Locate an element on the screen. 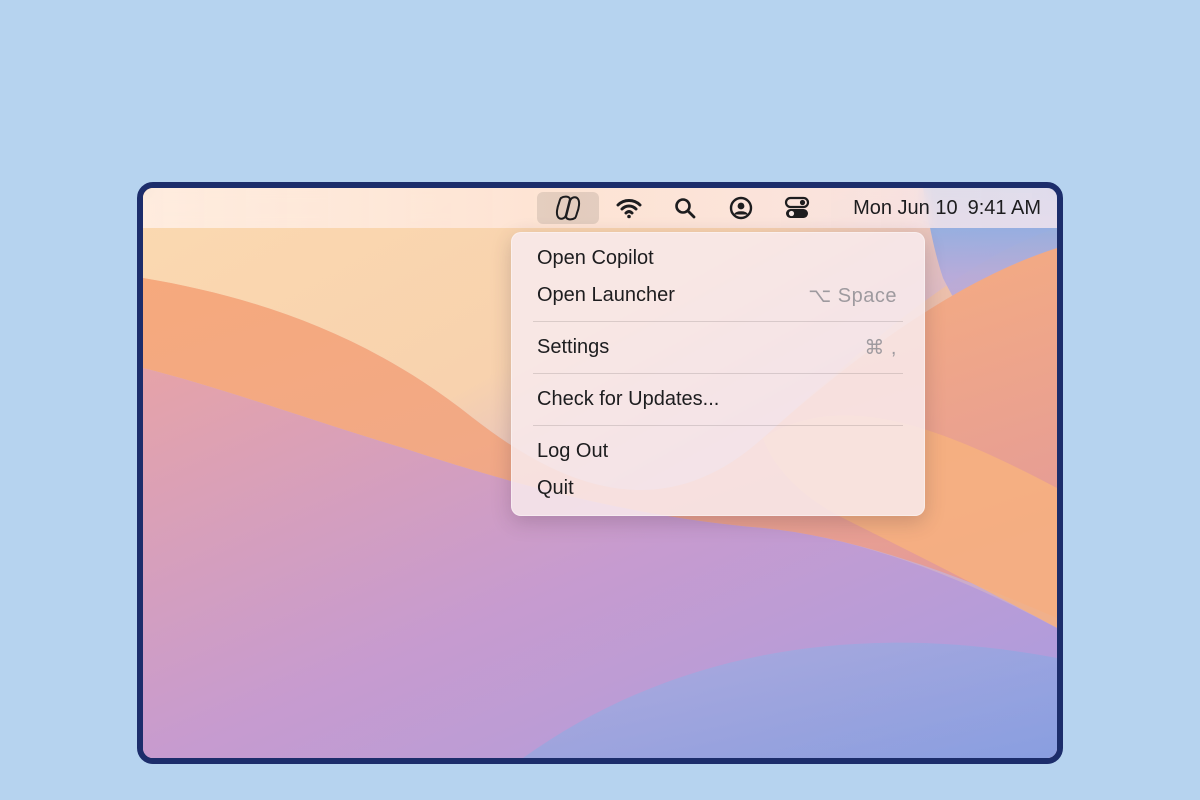 This screenshot has width=1200, height=800. search-icon is located at coordinates (685, 208).